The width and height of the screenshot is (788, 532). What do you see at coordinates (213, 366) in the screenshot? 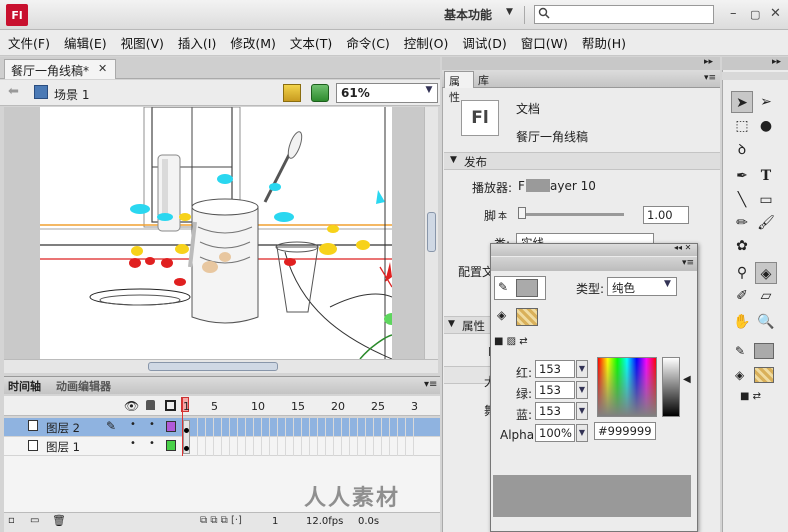
I see `horizontal-scroll-thumb` at bounding box center [213, 366].